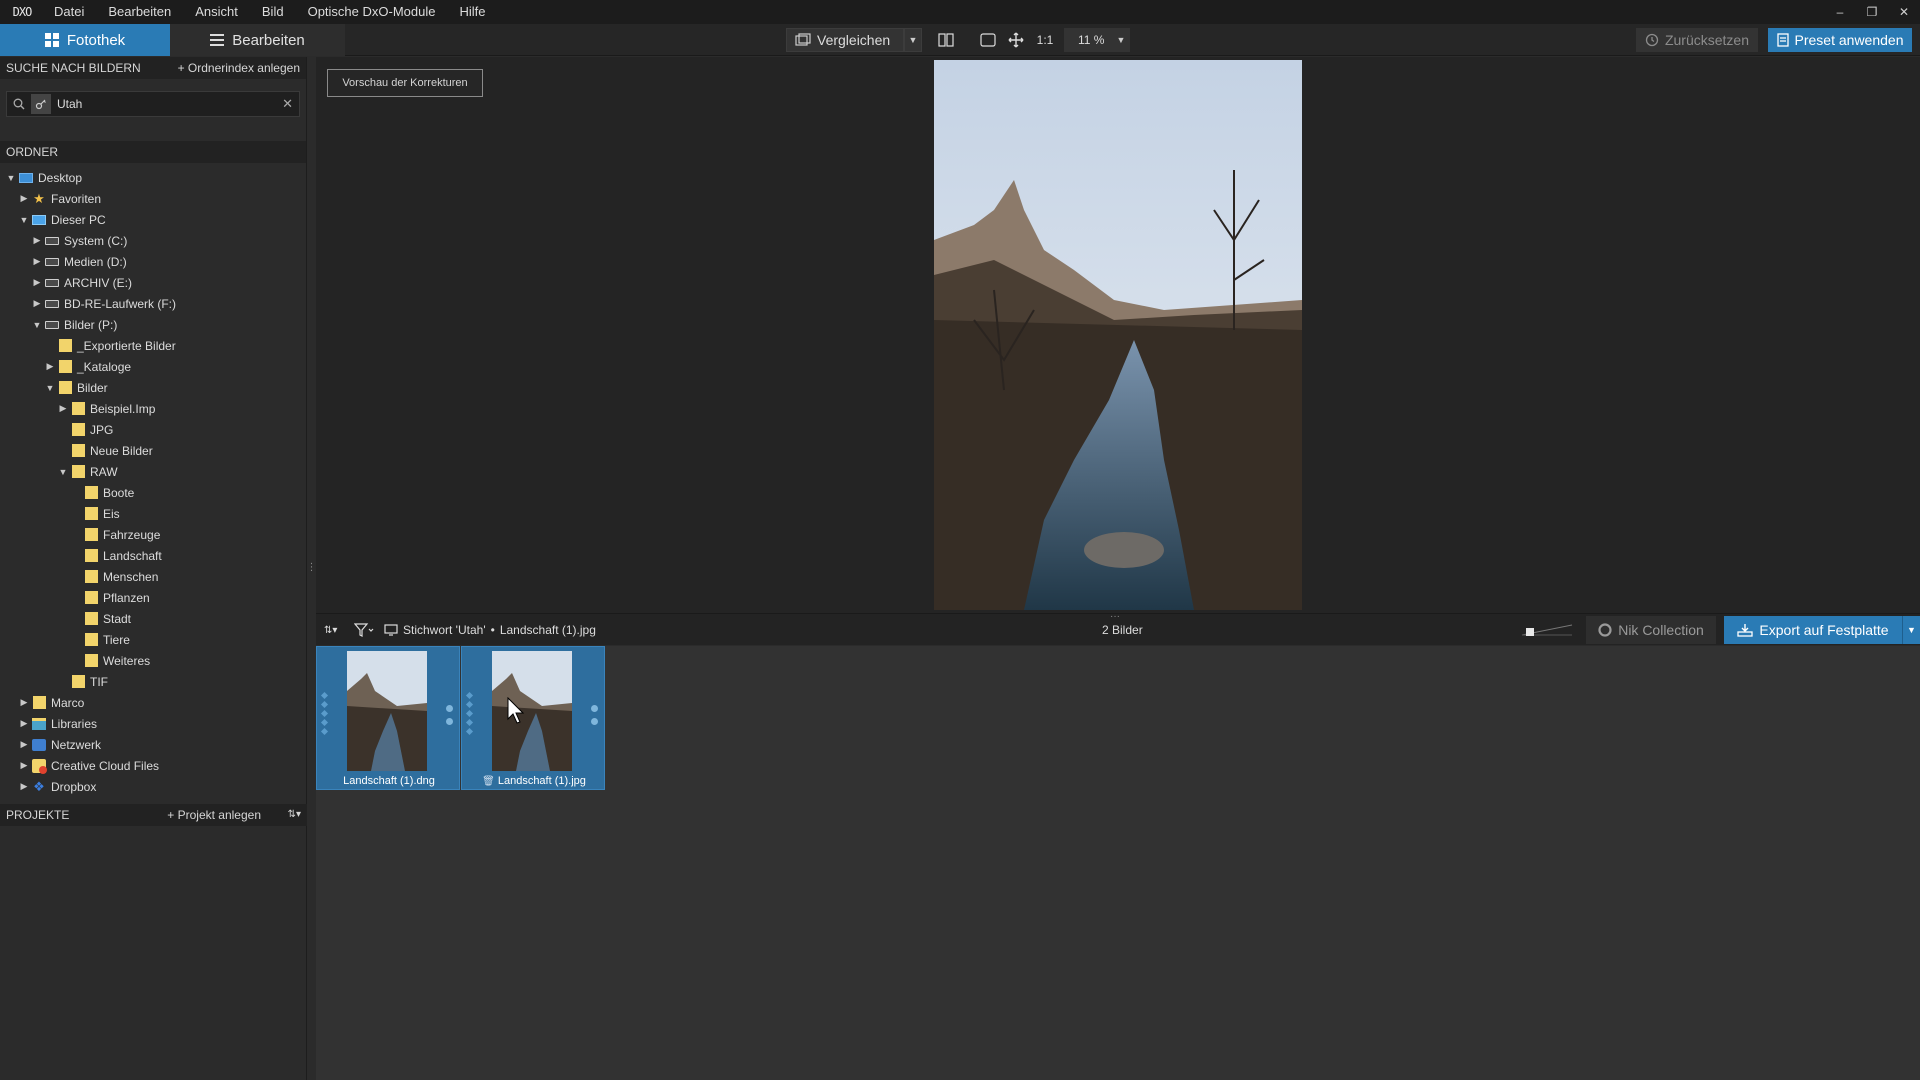 The height and width of the screenshot is (1080, 1920). I want to click on menu-datei: Datei, so click(69, 12).